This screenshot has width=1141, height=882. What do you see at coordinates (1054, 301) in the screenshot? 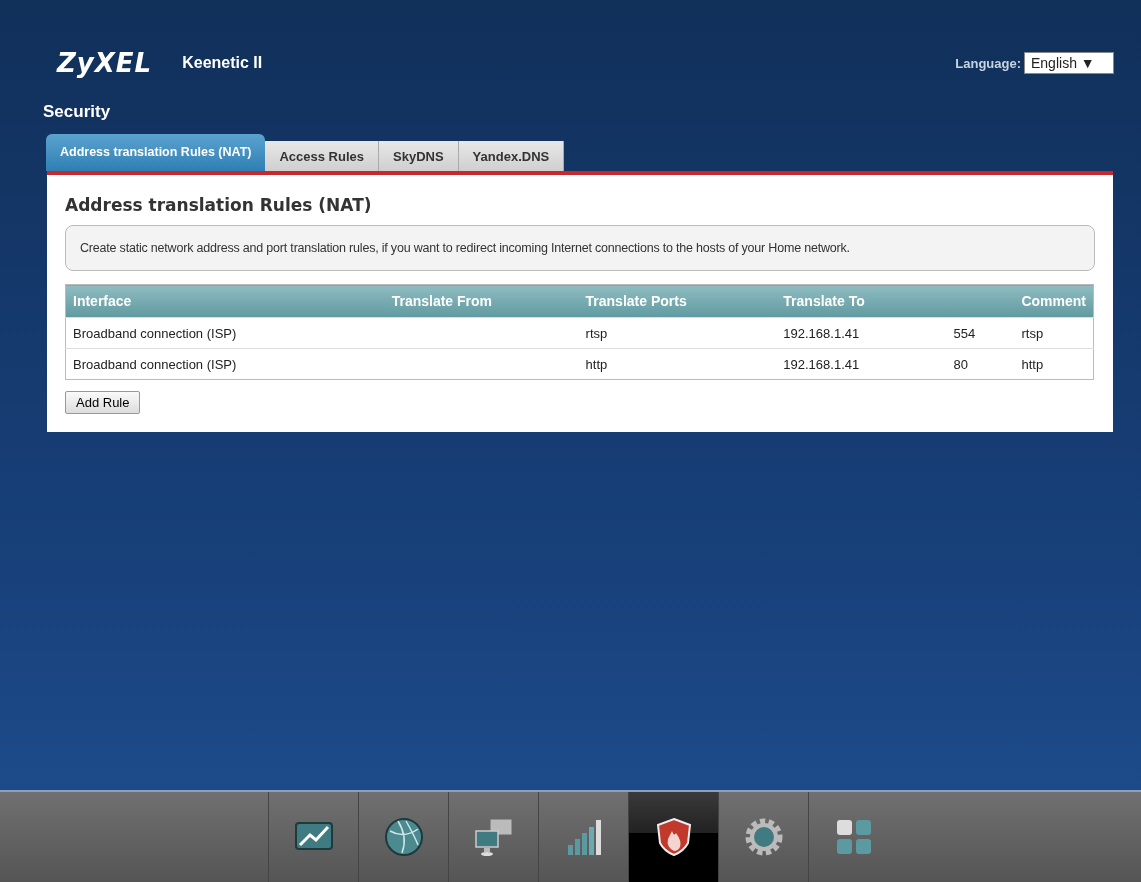
I see `column-header: Comment` at bounding box center [1054, 301].